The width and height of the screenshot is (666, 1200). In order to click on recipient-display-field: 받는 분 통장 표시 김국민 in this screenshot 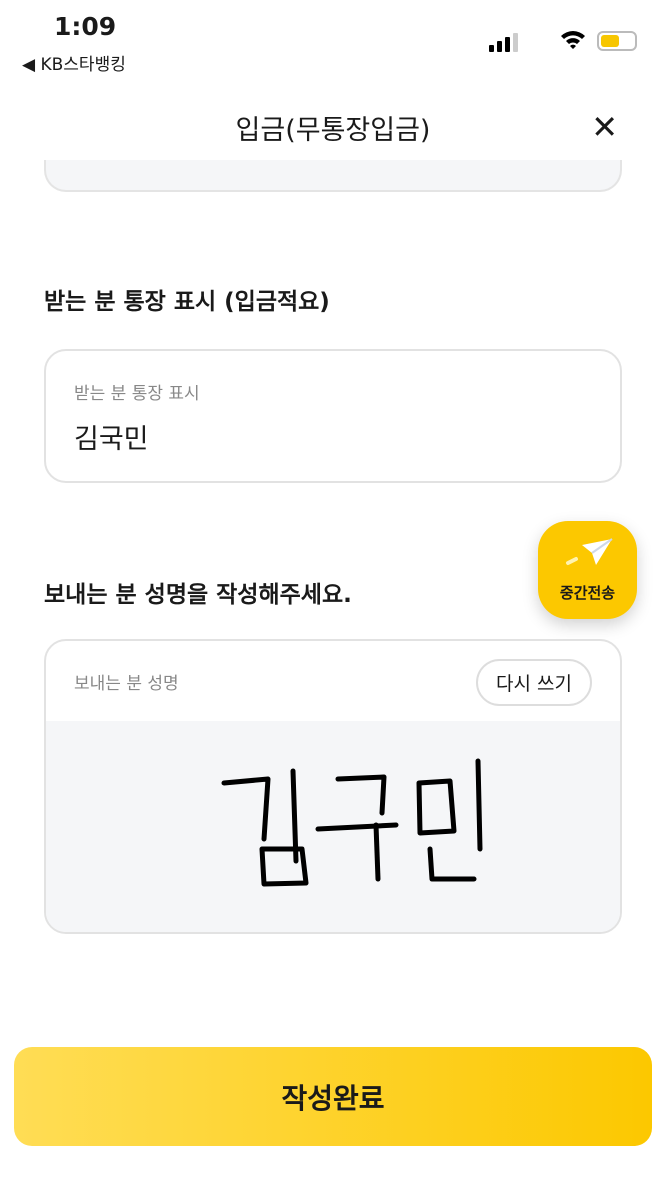, I will do `click(333, 416)`.